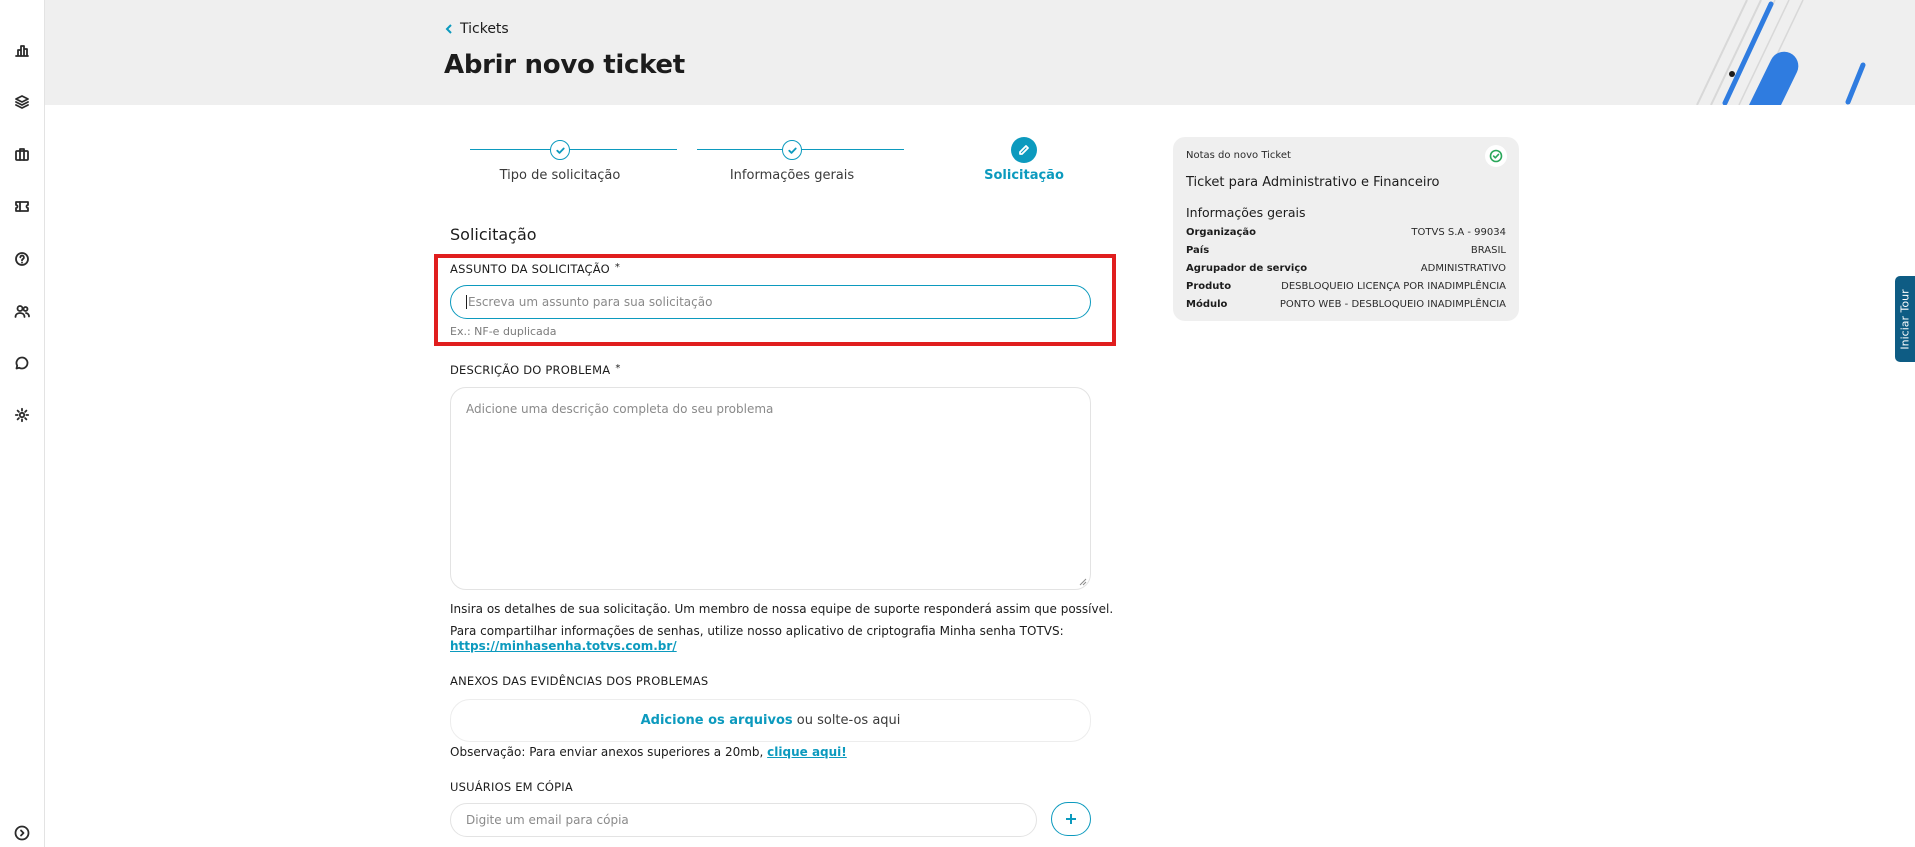  What do you see at coordinates (564, 65) in the screenshot?
I see `page-title: Abrir novo ticket` at bounding box center [564, 65].